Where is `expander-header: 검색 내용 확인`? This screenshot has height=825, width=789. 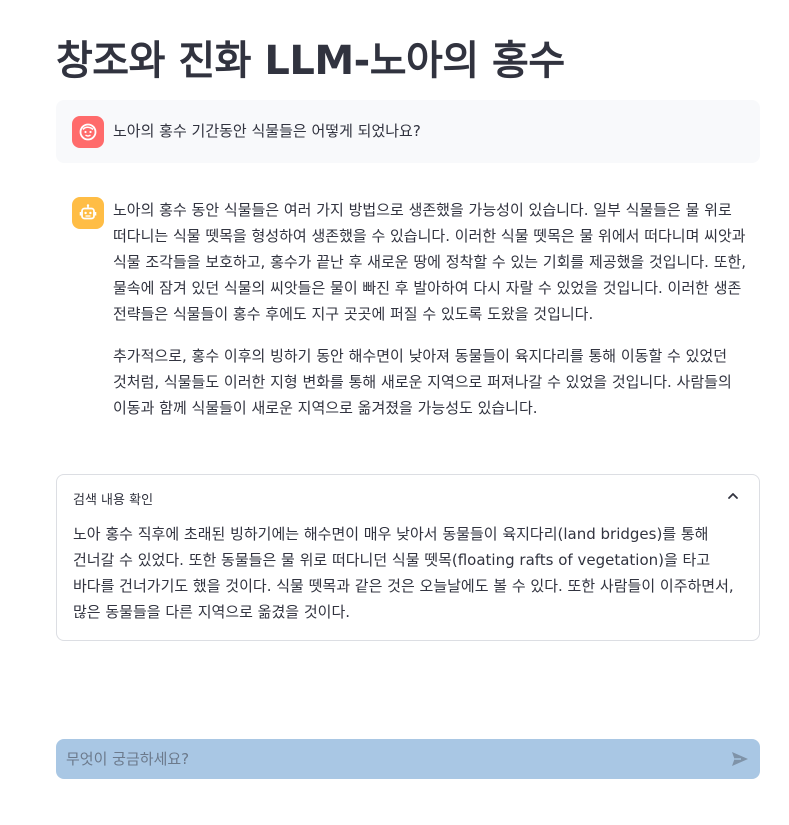
expander-header: 검색 내용 확인 is located at coordinates (113, 498).